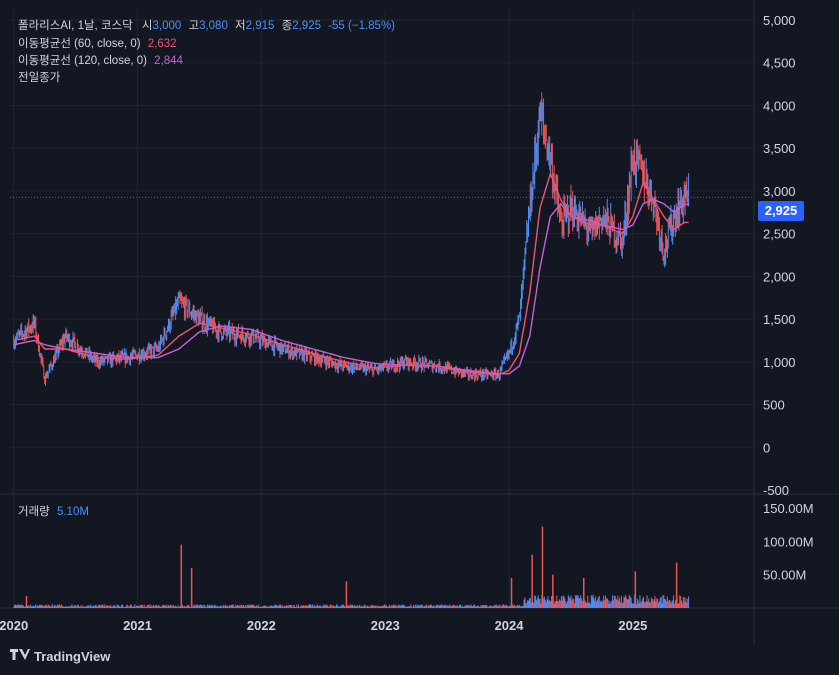 The image size is (839, 675). What do you see at coordinates (147, 26) in the screenshot?
I see `legend-open-label: 시` at bounding box center [147, 26].